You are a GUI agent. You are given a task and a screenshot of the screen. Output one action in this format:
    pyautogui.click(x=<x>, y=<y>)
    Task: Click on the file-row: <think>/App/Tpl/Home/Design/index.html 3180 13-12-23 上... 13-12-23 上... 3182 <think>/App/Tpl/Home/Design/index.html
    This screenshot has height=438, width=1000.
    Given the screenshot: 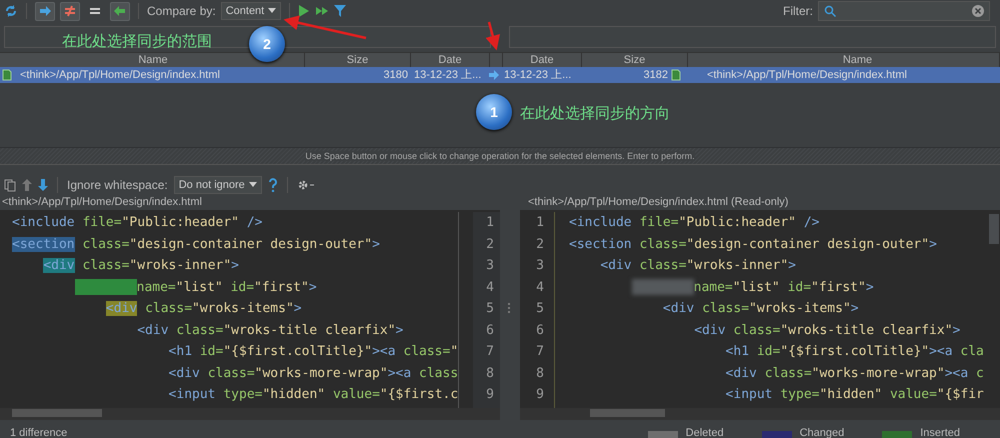 What is the action you would take?
    pyautogui.click(x=500, y=75)
    